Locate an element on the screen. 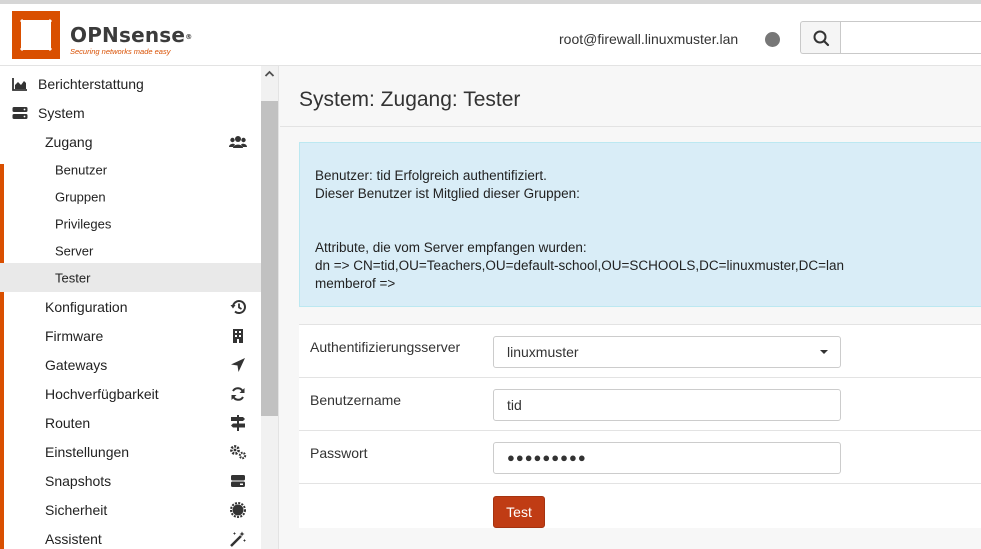  sidebar-item-label: Konfiguration is located at coordinates (86, 306).